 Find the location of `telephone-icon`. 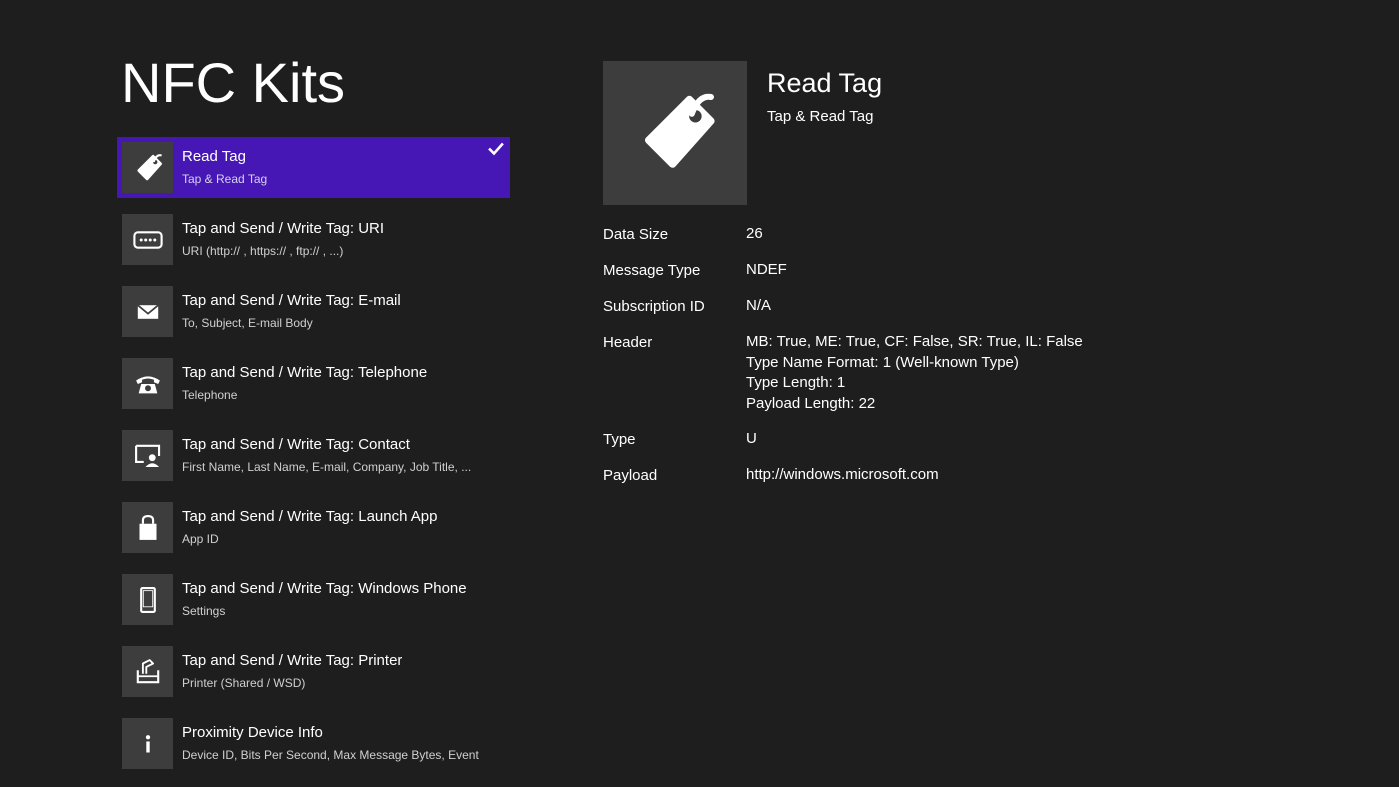

telephone-icon is located at coordinates (148, 384).